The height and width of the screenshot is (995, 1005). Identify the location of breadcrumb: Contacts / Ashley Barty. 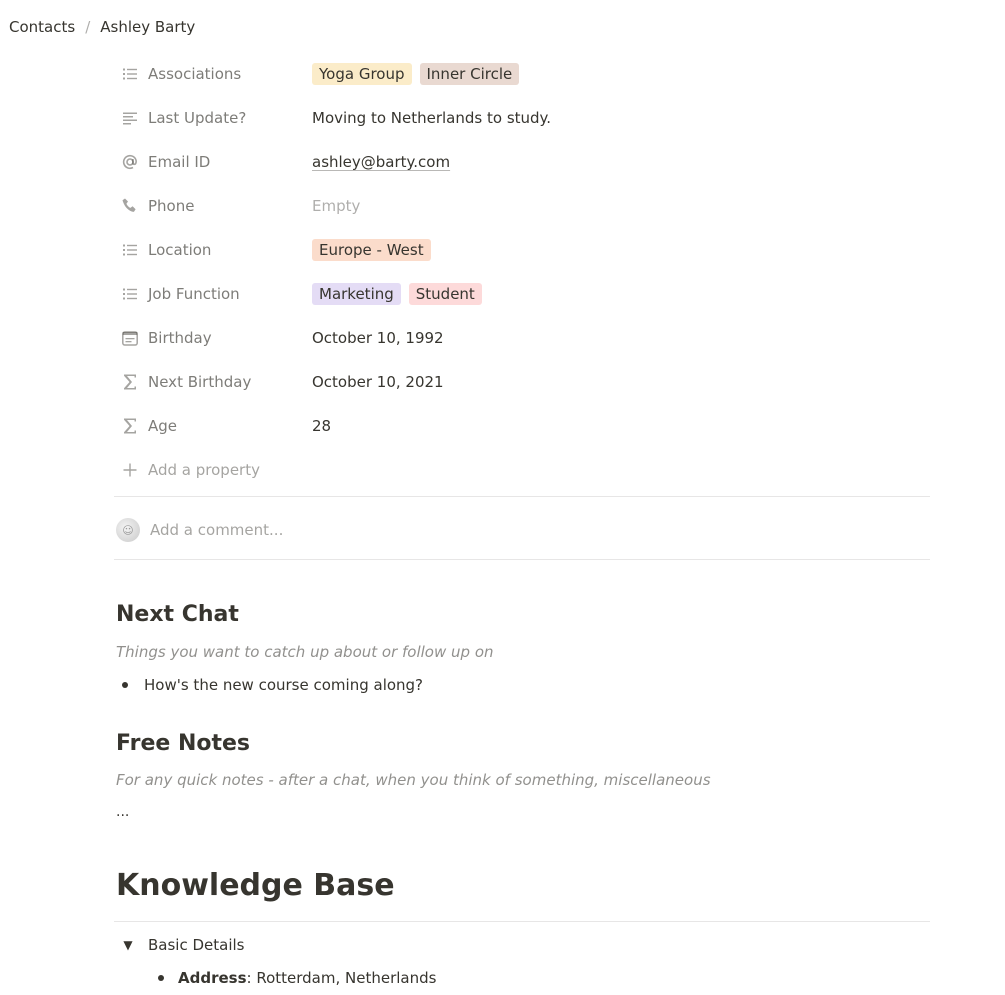
(102, 27).